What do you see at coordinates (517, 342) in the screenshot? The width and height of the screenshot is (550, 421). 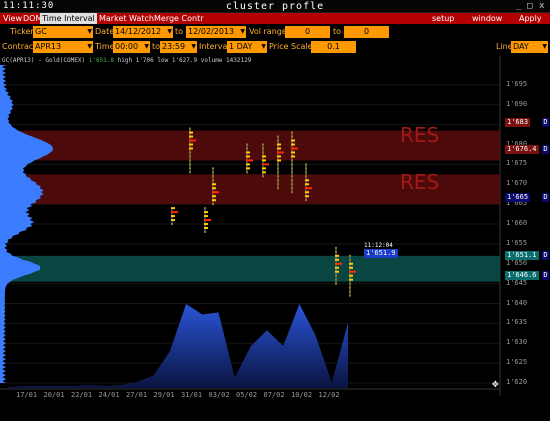 I see `y-tick-label: 1'630` at bounding box center [517, 342].